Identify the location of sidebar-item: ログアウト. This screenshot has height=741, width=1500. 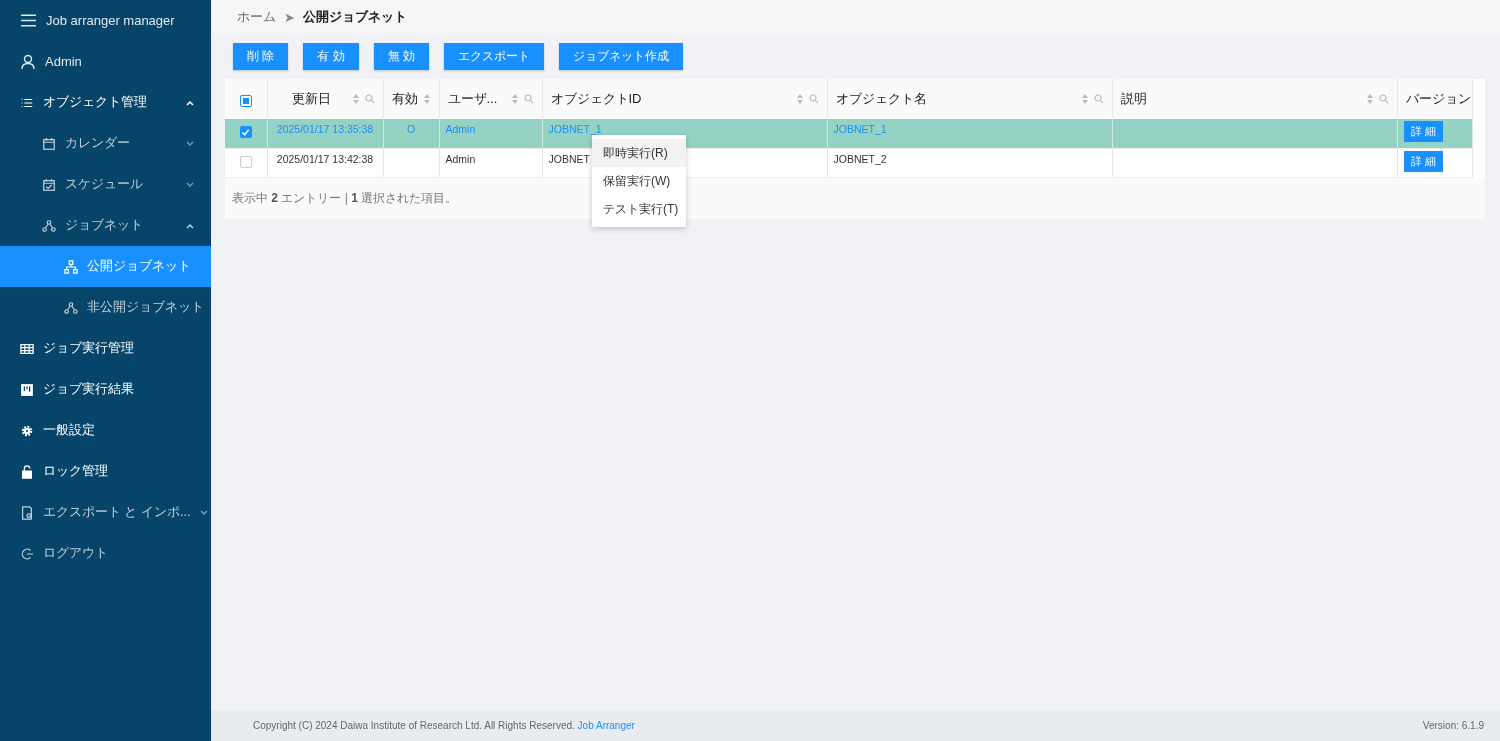
(105, 553).